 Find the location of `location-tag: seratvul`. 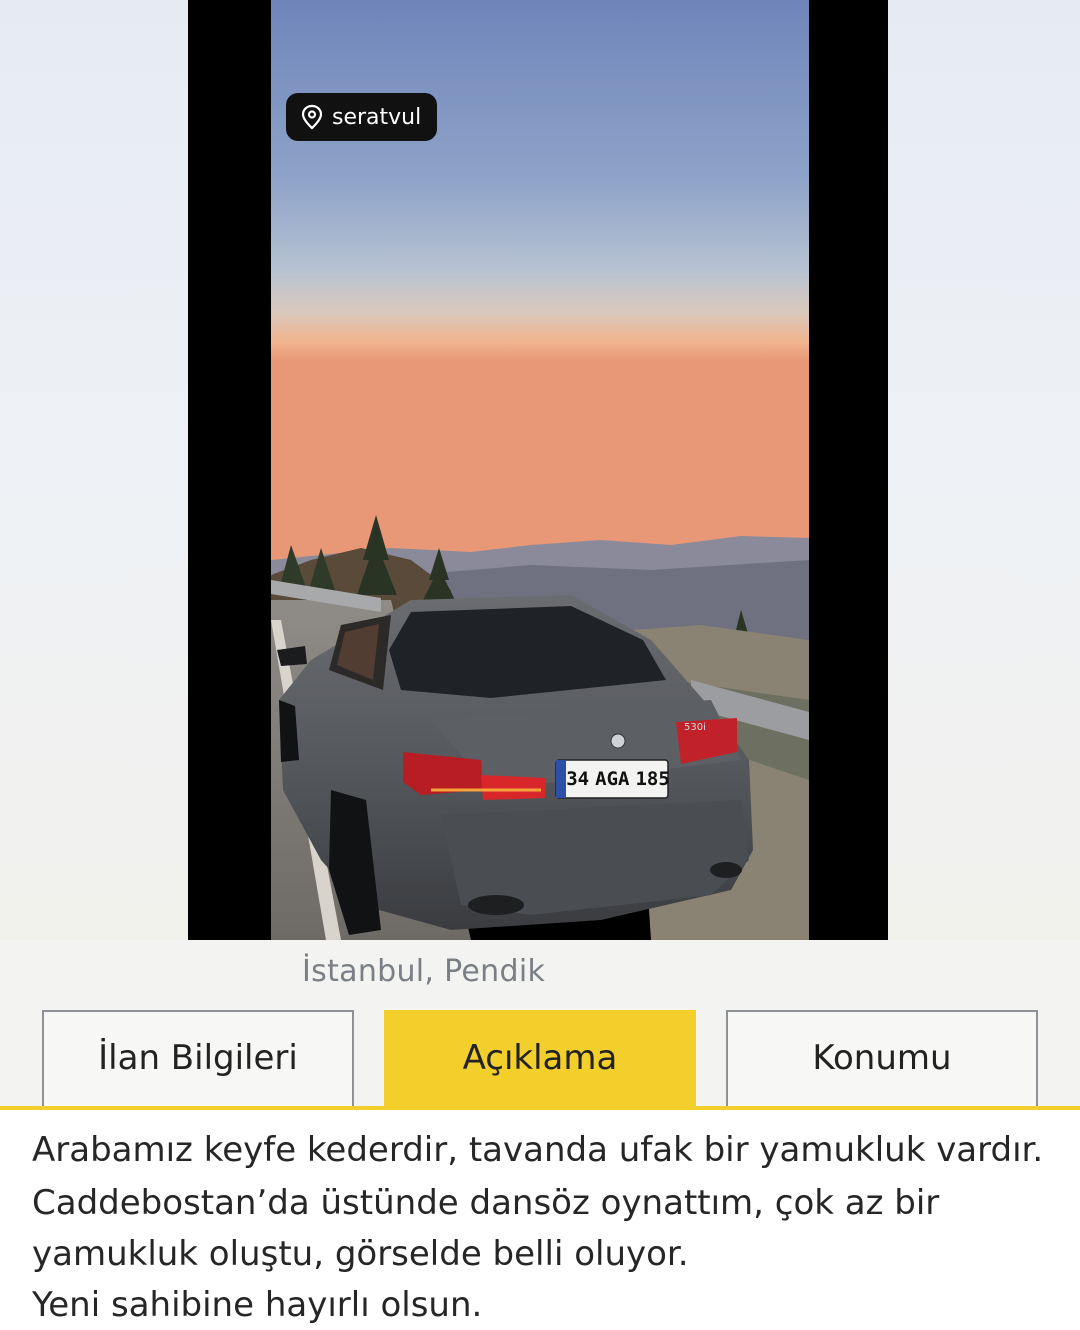

location-tag: seratvul is located at coordinates (362, 117).